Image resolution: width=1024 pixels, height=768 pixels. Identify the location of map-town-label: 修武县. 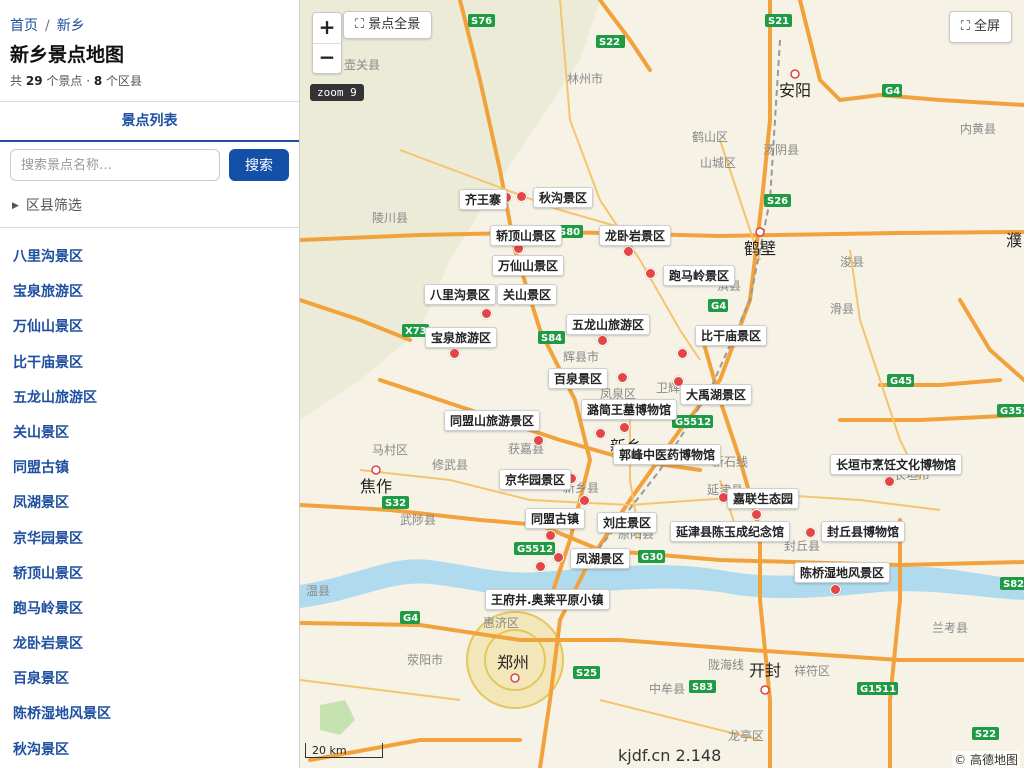
(450, 464).